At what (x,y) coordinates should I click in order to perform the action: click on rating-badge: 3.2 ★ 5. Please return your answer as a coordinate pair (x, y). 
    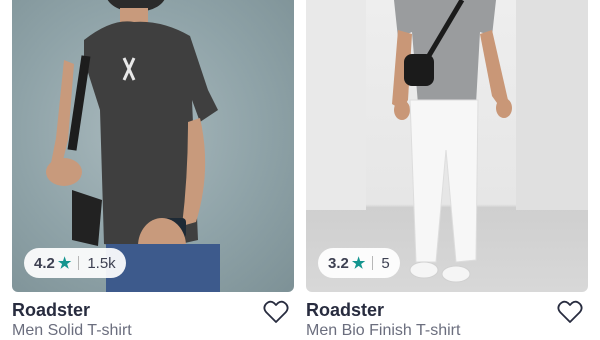
    Looking at the image, I should click on (359, 263).